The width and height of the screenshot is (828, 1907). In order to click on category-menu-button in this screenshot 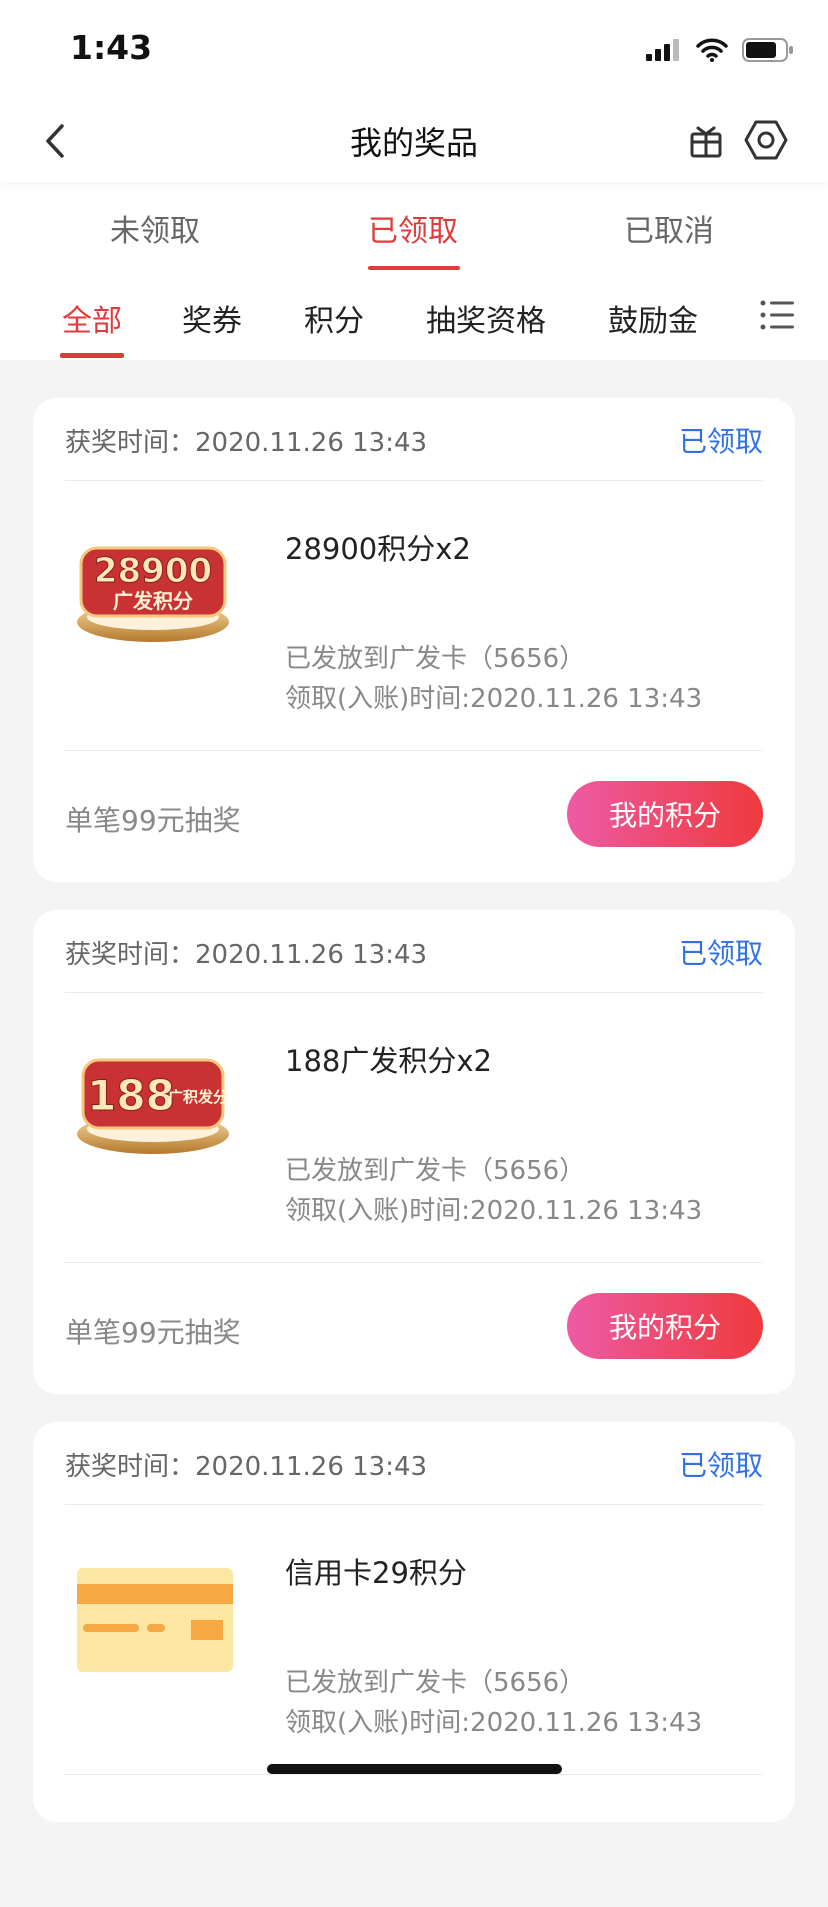, I will do `click(777, 315)`.